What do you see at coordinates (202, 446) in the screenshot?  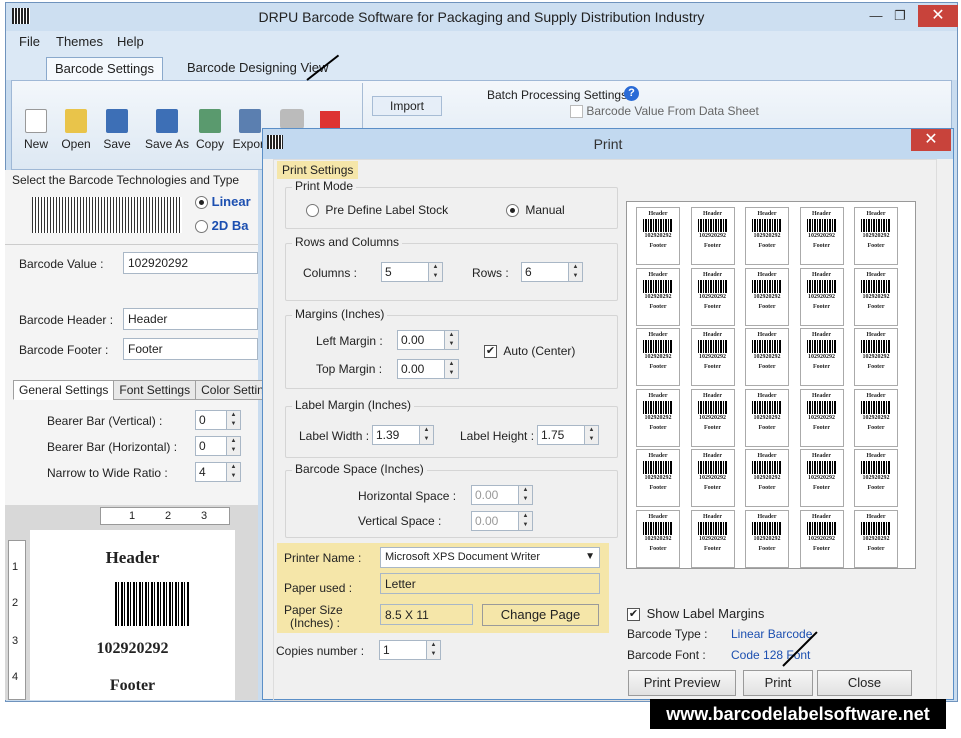 I see `bearer-h-value: 0` at bounding box center [202, 446].